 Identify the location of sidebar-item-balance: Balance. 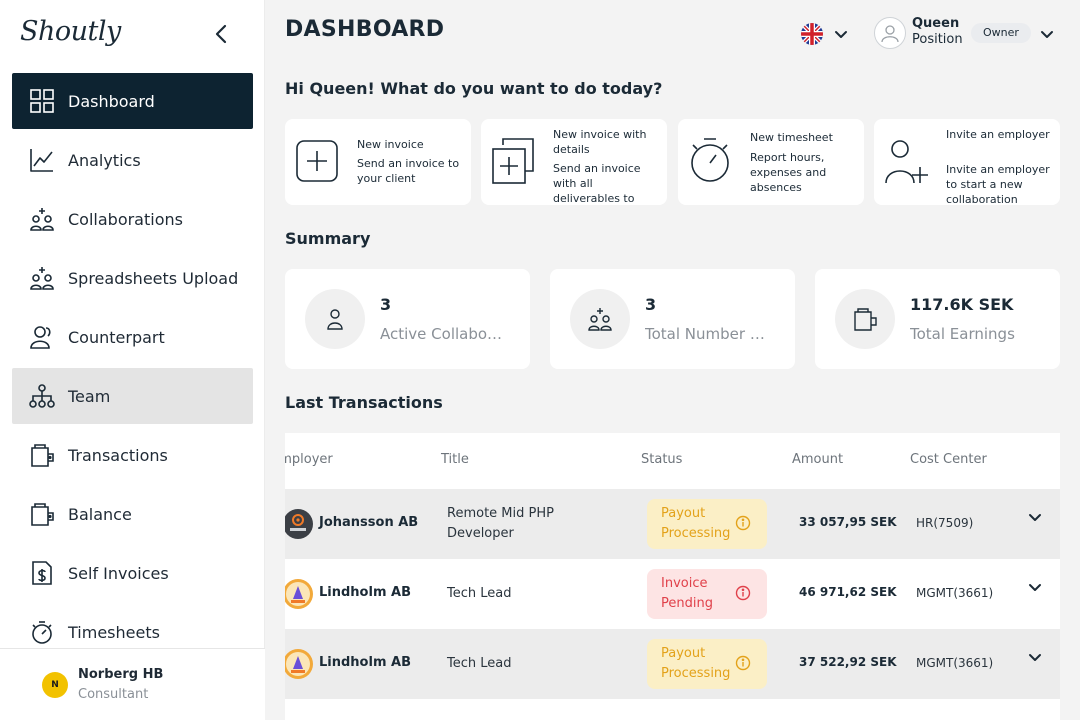
(132, 514).